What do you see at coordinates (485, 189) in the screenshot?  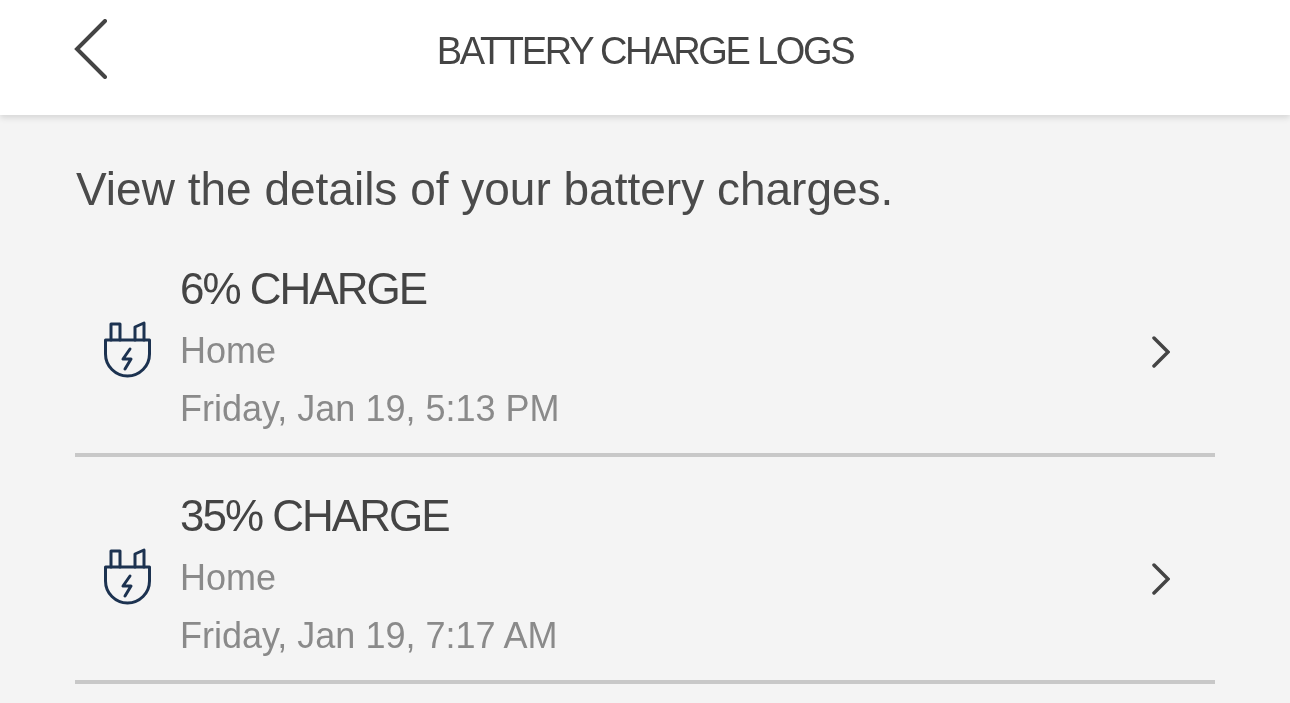 I see `intro-text: View the details of your battery charges.` at bounding box center [485, 189].